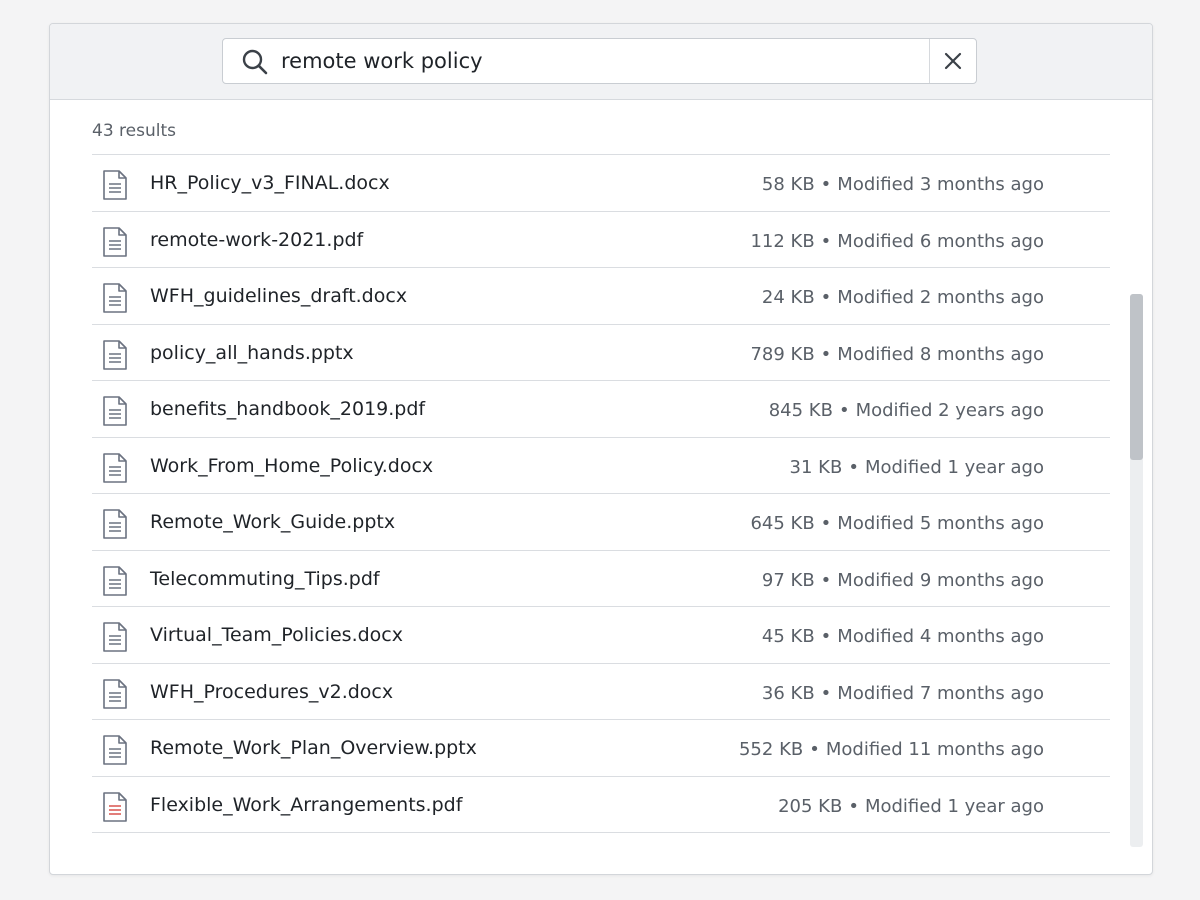 This screenshot has width=1200, height=900. I want to click on file-meta: 45 KB • Modified 4 months ago, so click(891, 636).